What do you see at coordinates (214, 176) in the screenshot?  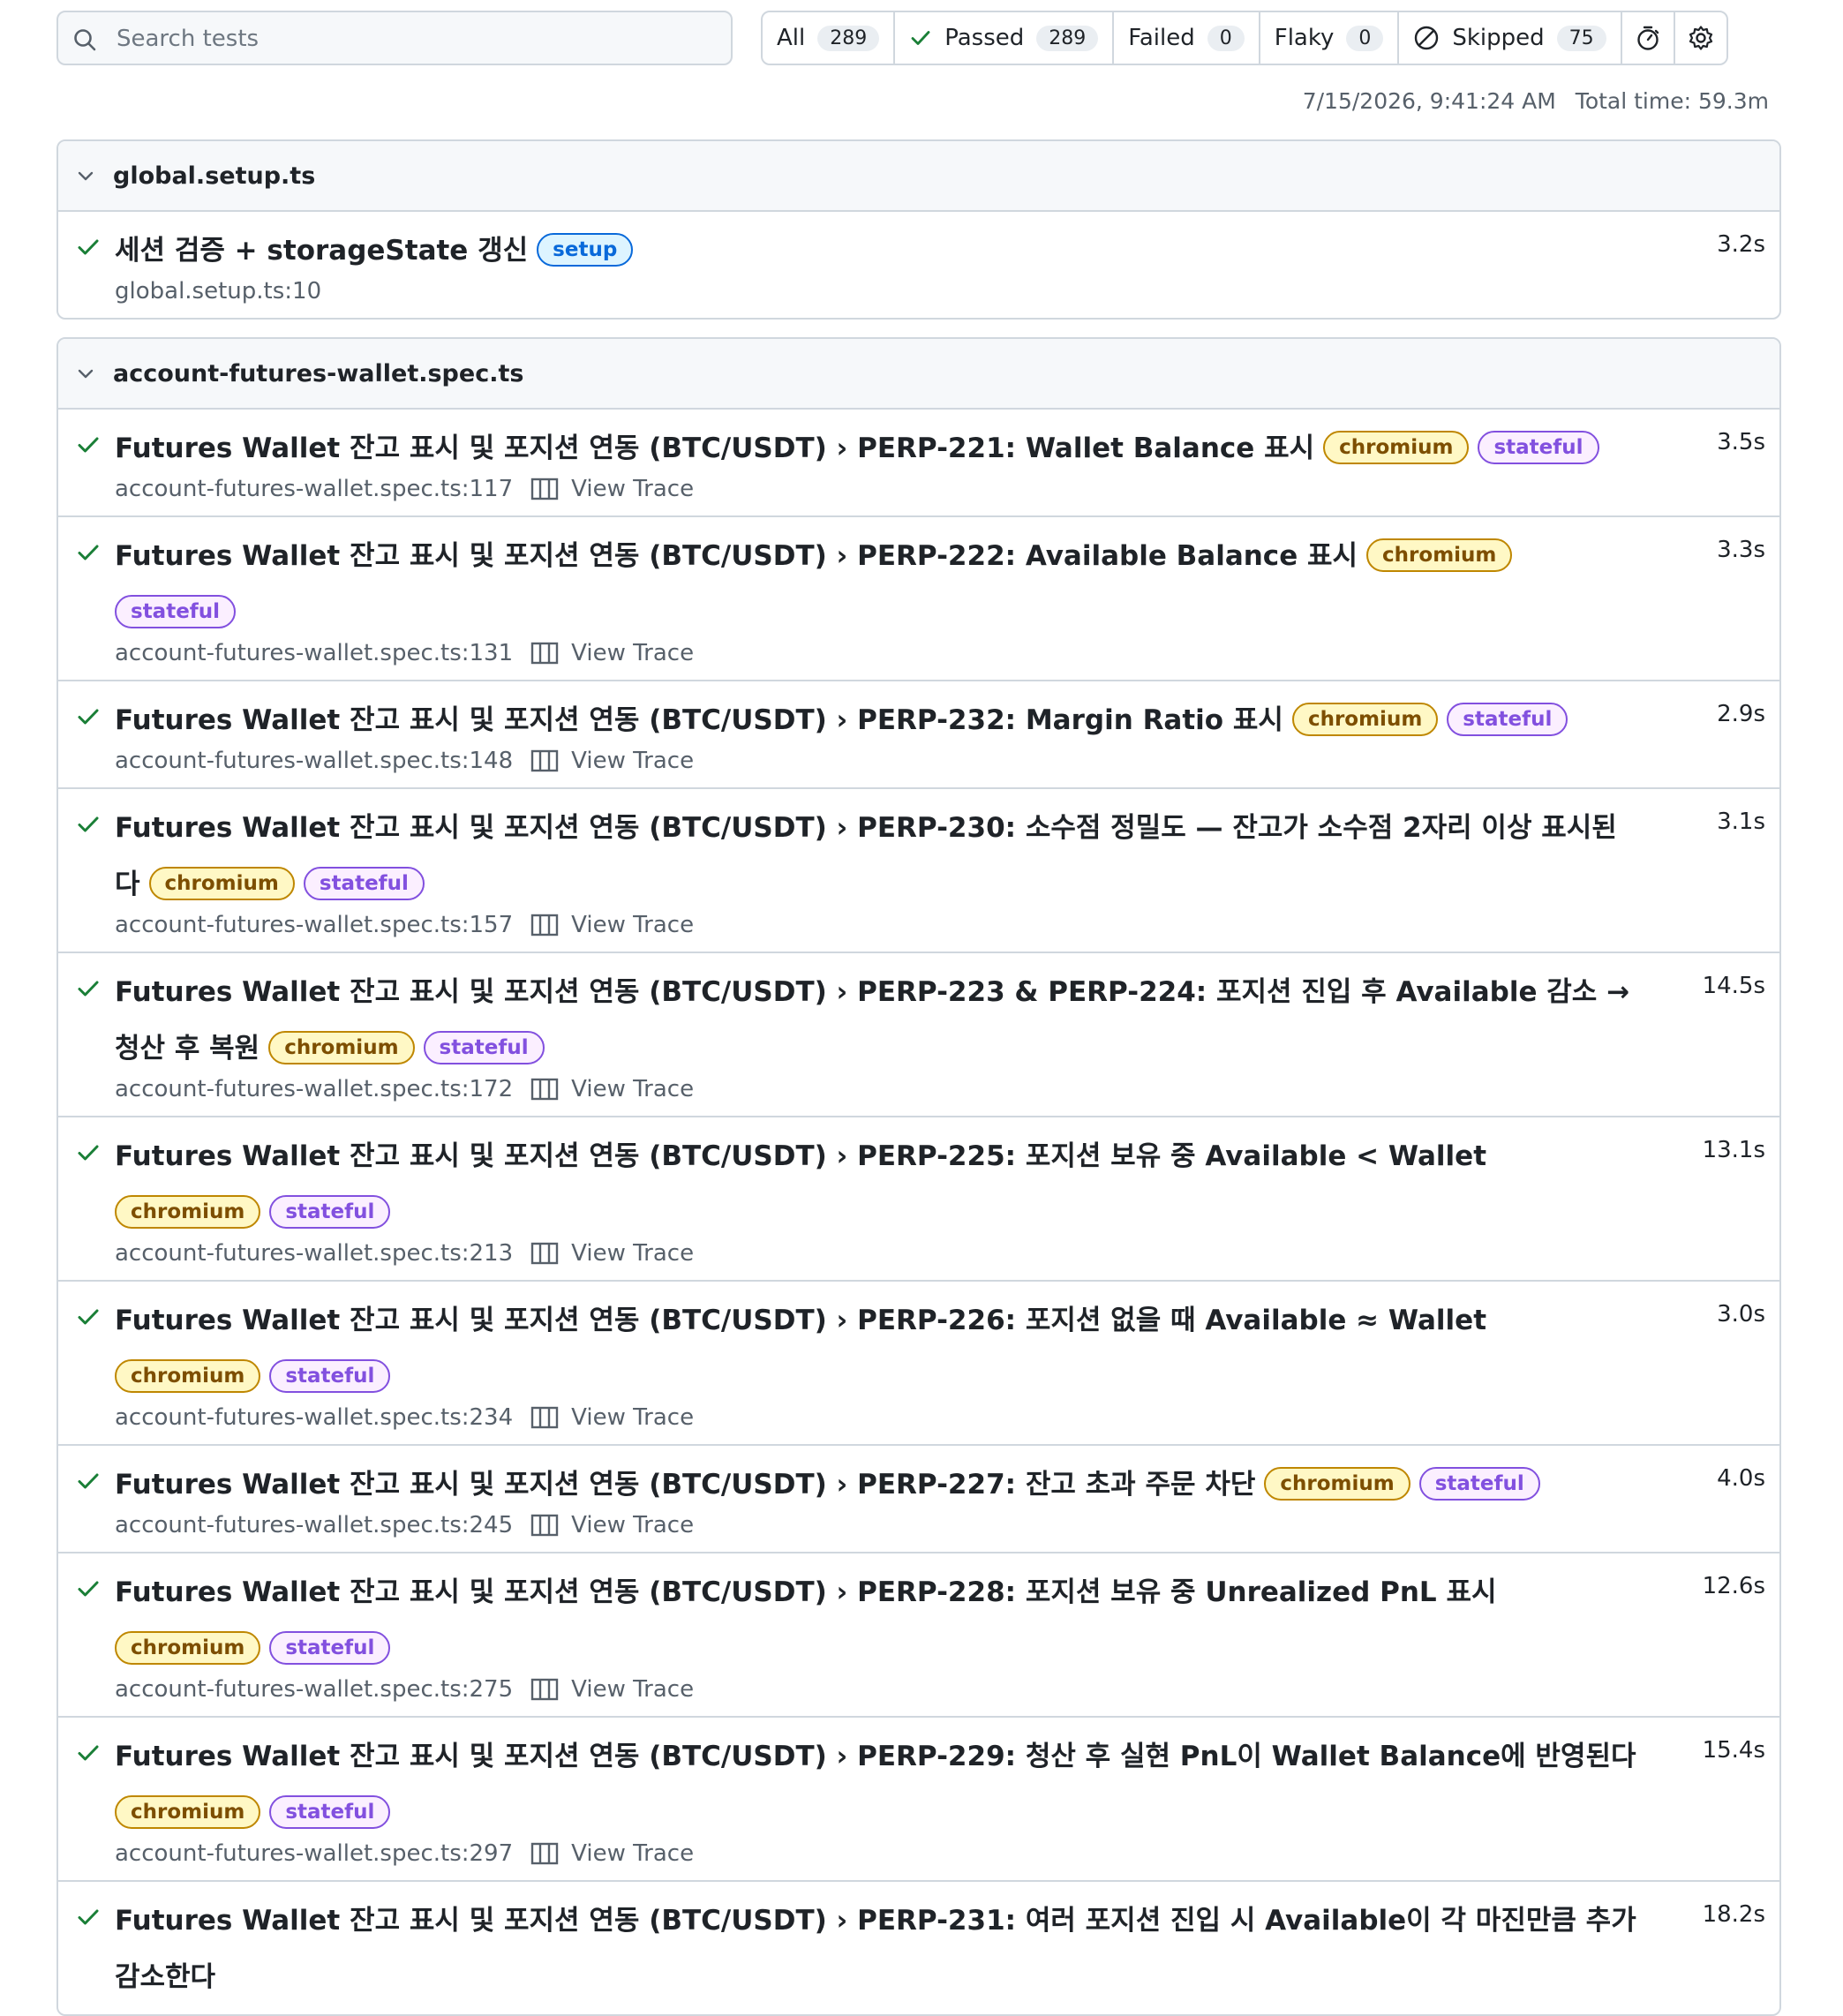 I see `file-name: global.setup.ts` at bounding box center [214, 176].